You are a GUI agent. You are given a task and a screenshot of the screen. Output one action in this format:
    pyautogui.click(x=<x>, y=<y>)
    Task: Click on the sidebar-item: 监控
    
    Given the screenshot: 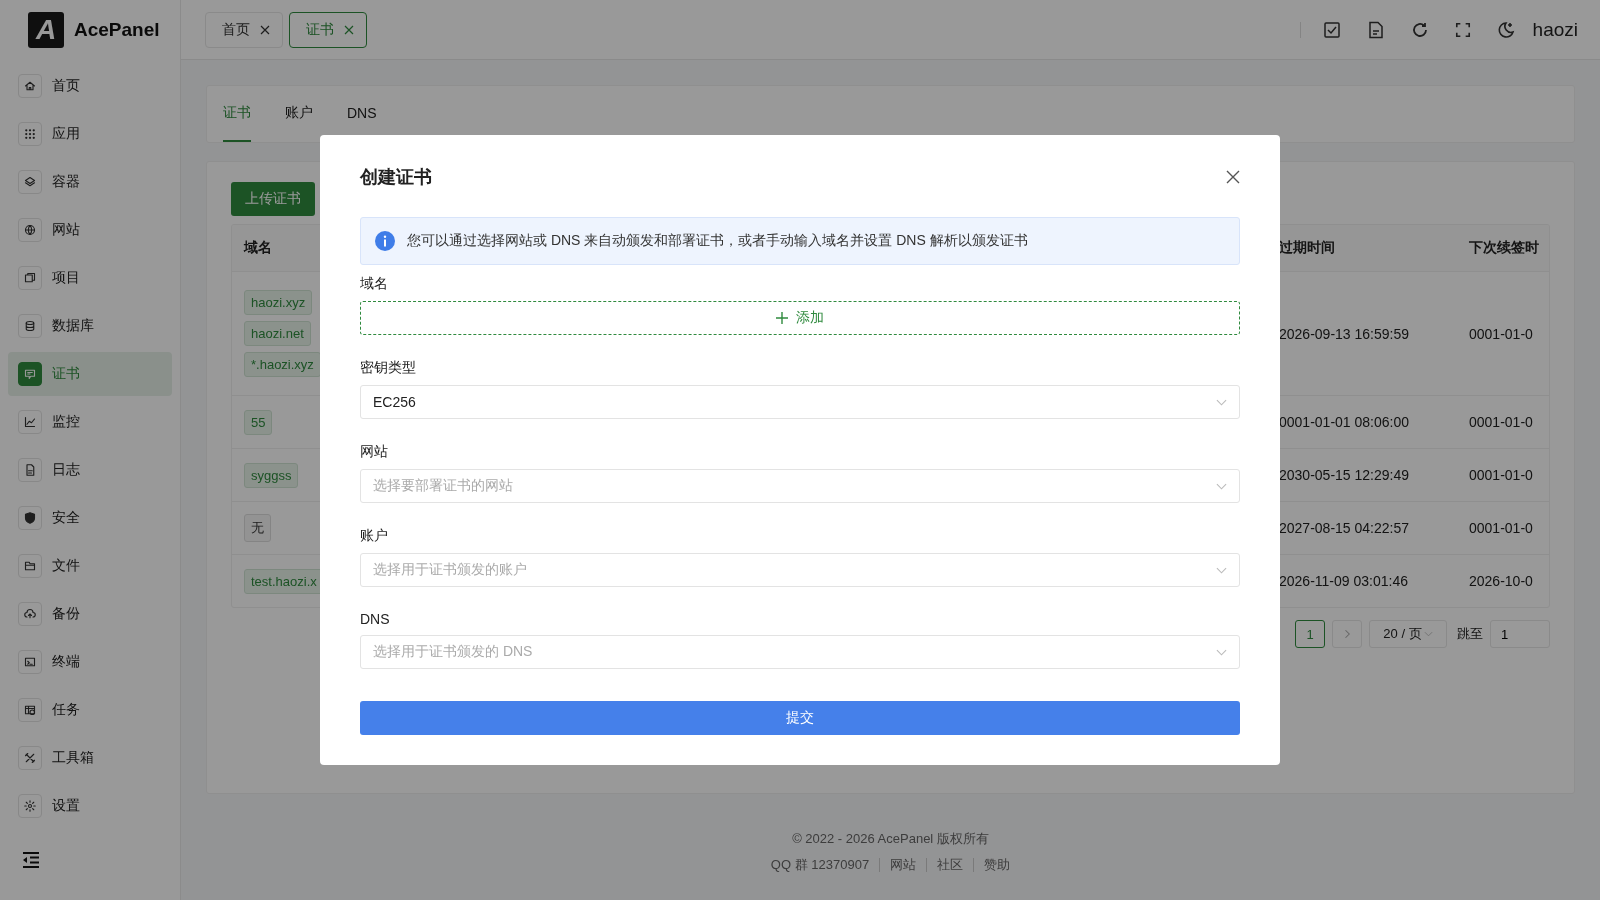 What is the action you would take?
    pyautogui.click(x=90, y=422)
    